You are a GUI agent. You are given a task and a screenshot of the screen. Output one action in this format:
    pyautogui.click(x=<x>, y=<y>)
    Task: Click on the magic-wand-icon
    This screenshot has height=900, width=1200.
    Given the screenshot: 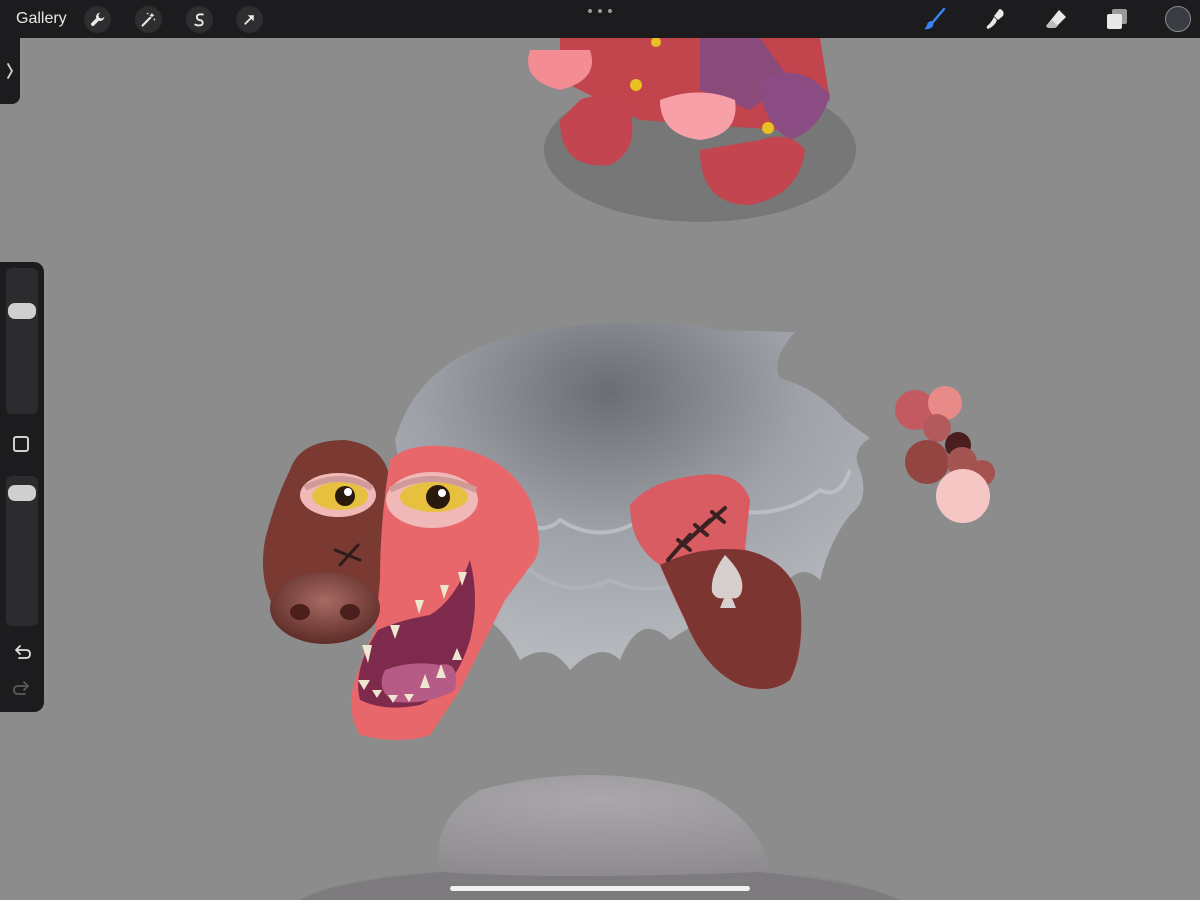 What is the action you would take?
    pyautogui.click(x=148, y=19)
    